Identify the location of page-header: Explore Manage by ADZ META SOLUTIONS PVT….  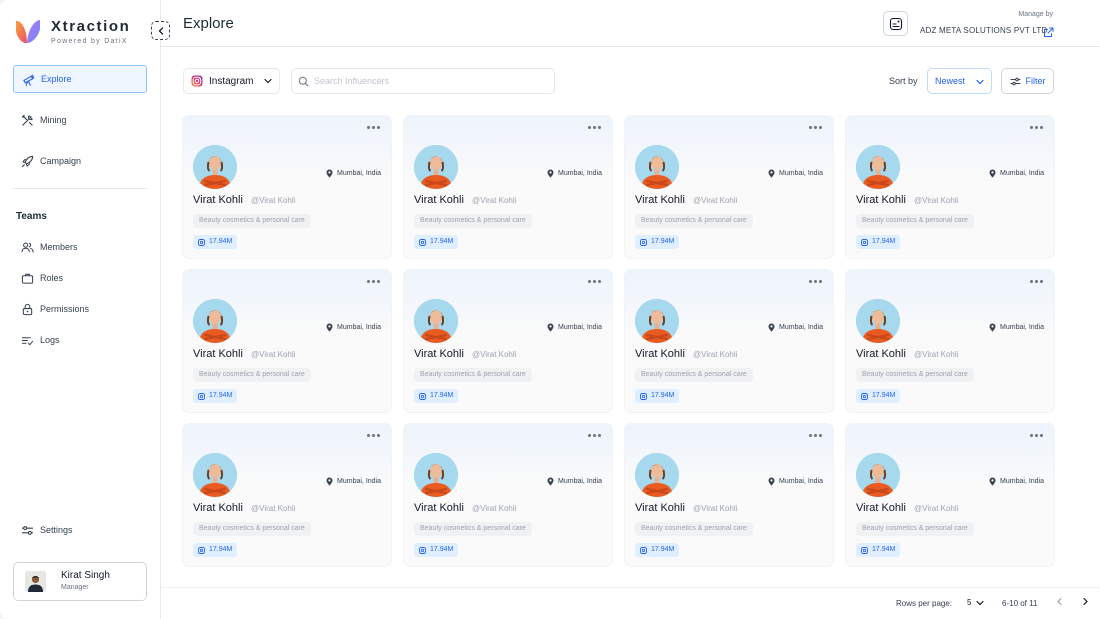
(630, 23).